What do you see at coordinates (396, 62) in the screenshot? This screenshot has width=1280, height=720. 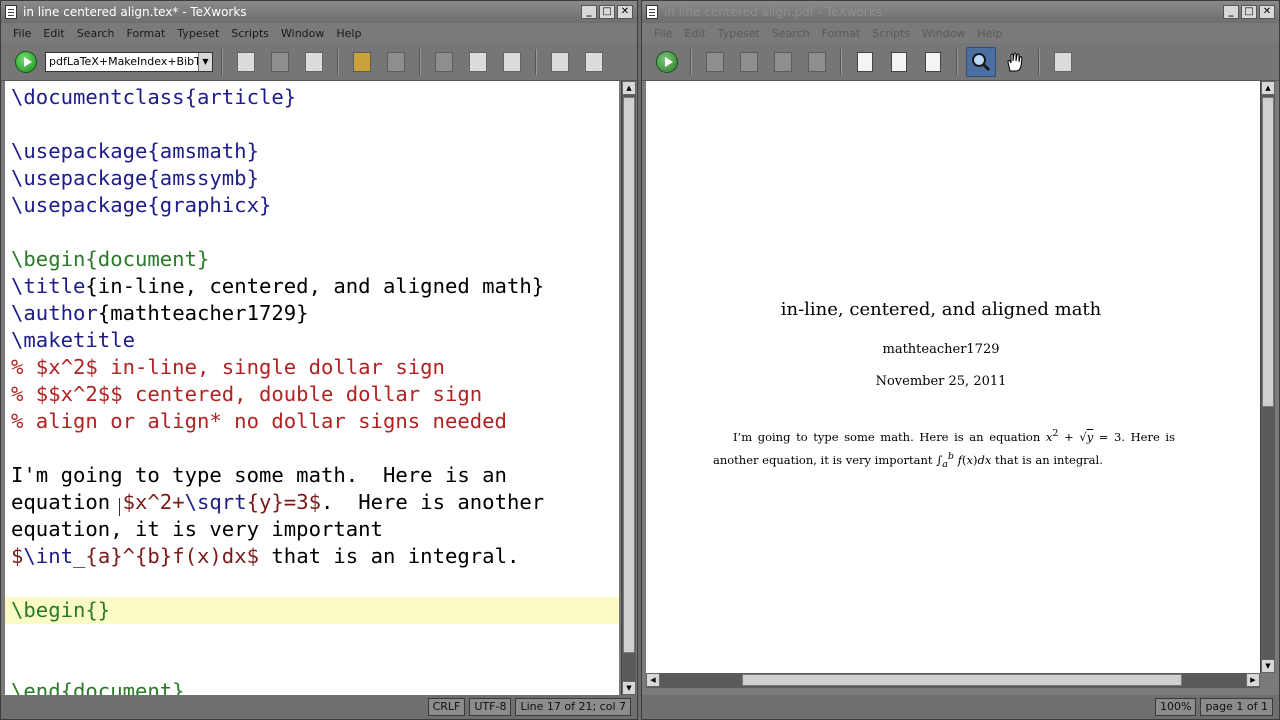 I see `redo-button` at bounding box center [396, 62].